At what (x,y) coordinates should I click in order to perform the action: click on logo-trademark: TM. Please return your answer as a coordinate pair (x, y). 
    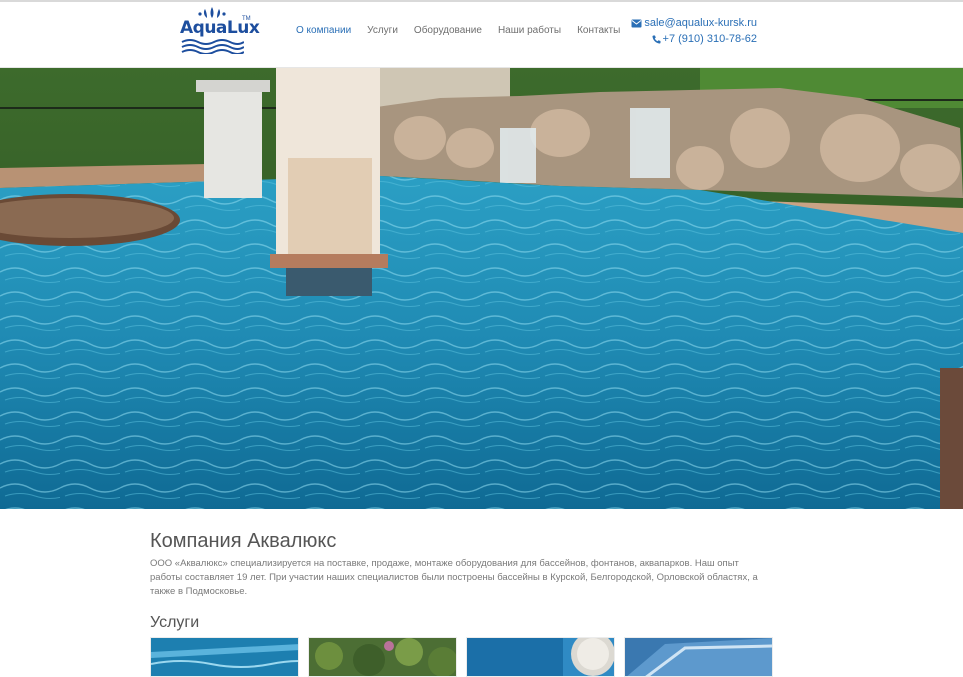
    Looking at the image, I should click on (246, 19).